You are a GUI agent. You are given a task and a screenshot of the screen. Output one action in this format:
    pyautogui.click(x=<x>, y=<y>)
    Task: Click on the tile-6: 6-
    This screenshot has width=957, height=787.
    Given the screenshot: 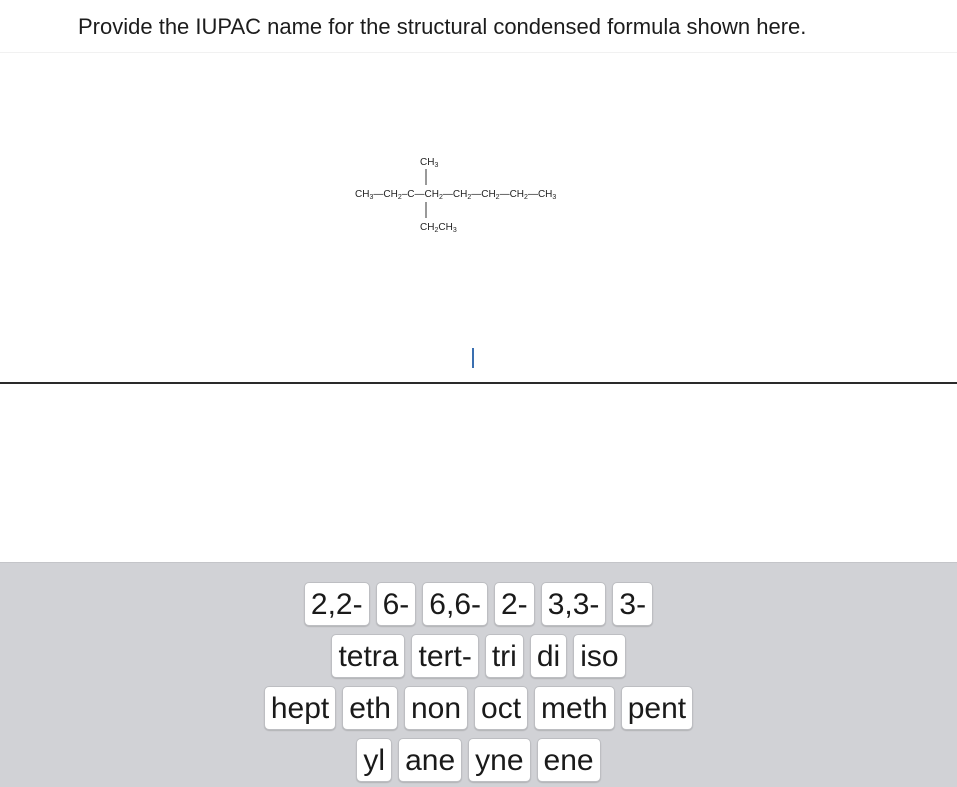 What is the action you would take?
    pyautogui.click(x=396, y=604)
    